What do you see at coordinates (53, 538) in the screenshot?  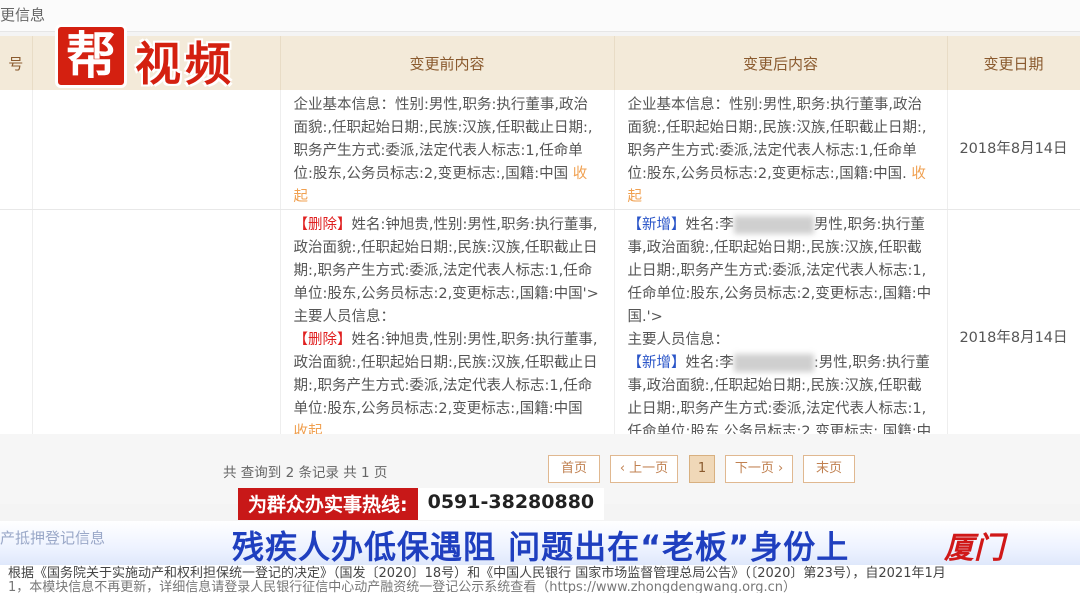 I see `background-section-title: 产抵押登记信息` at bounding box center [53, 538].